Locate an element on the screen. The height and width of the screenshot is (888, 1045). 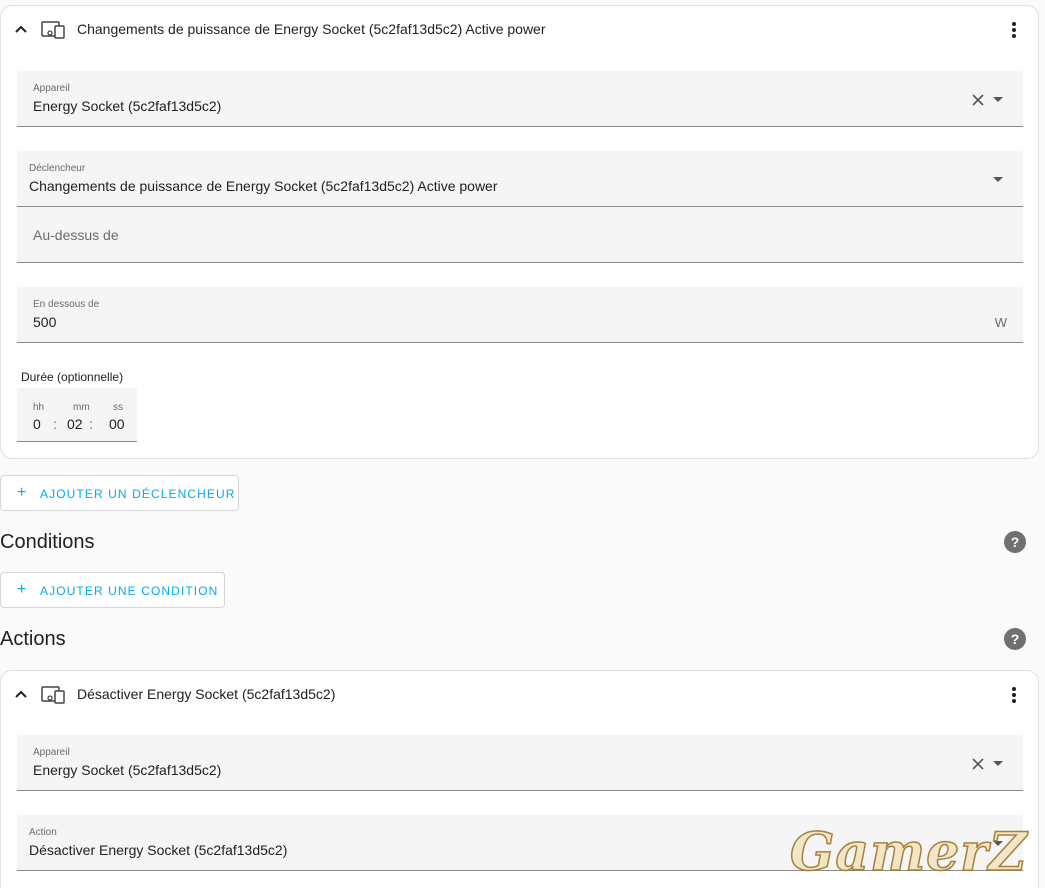
duration-input: hh mm ss 0 : 02 : 00 is located at coordinates (77, 415).